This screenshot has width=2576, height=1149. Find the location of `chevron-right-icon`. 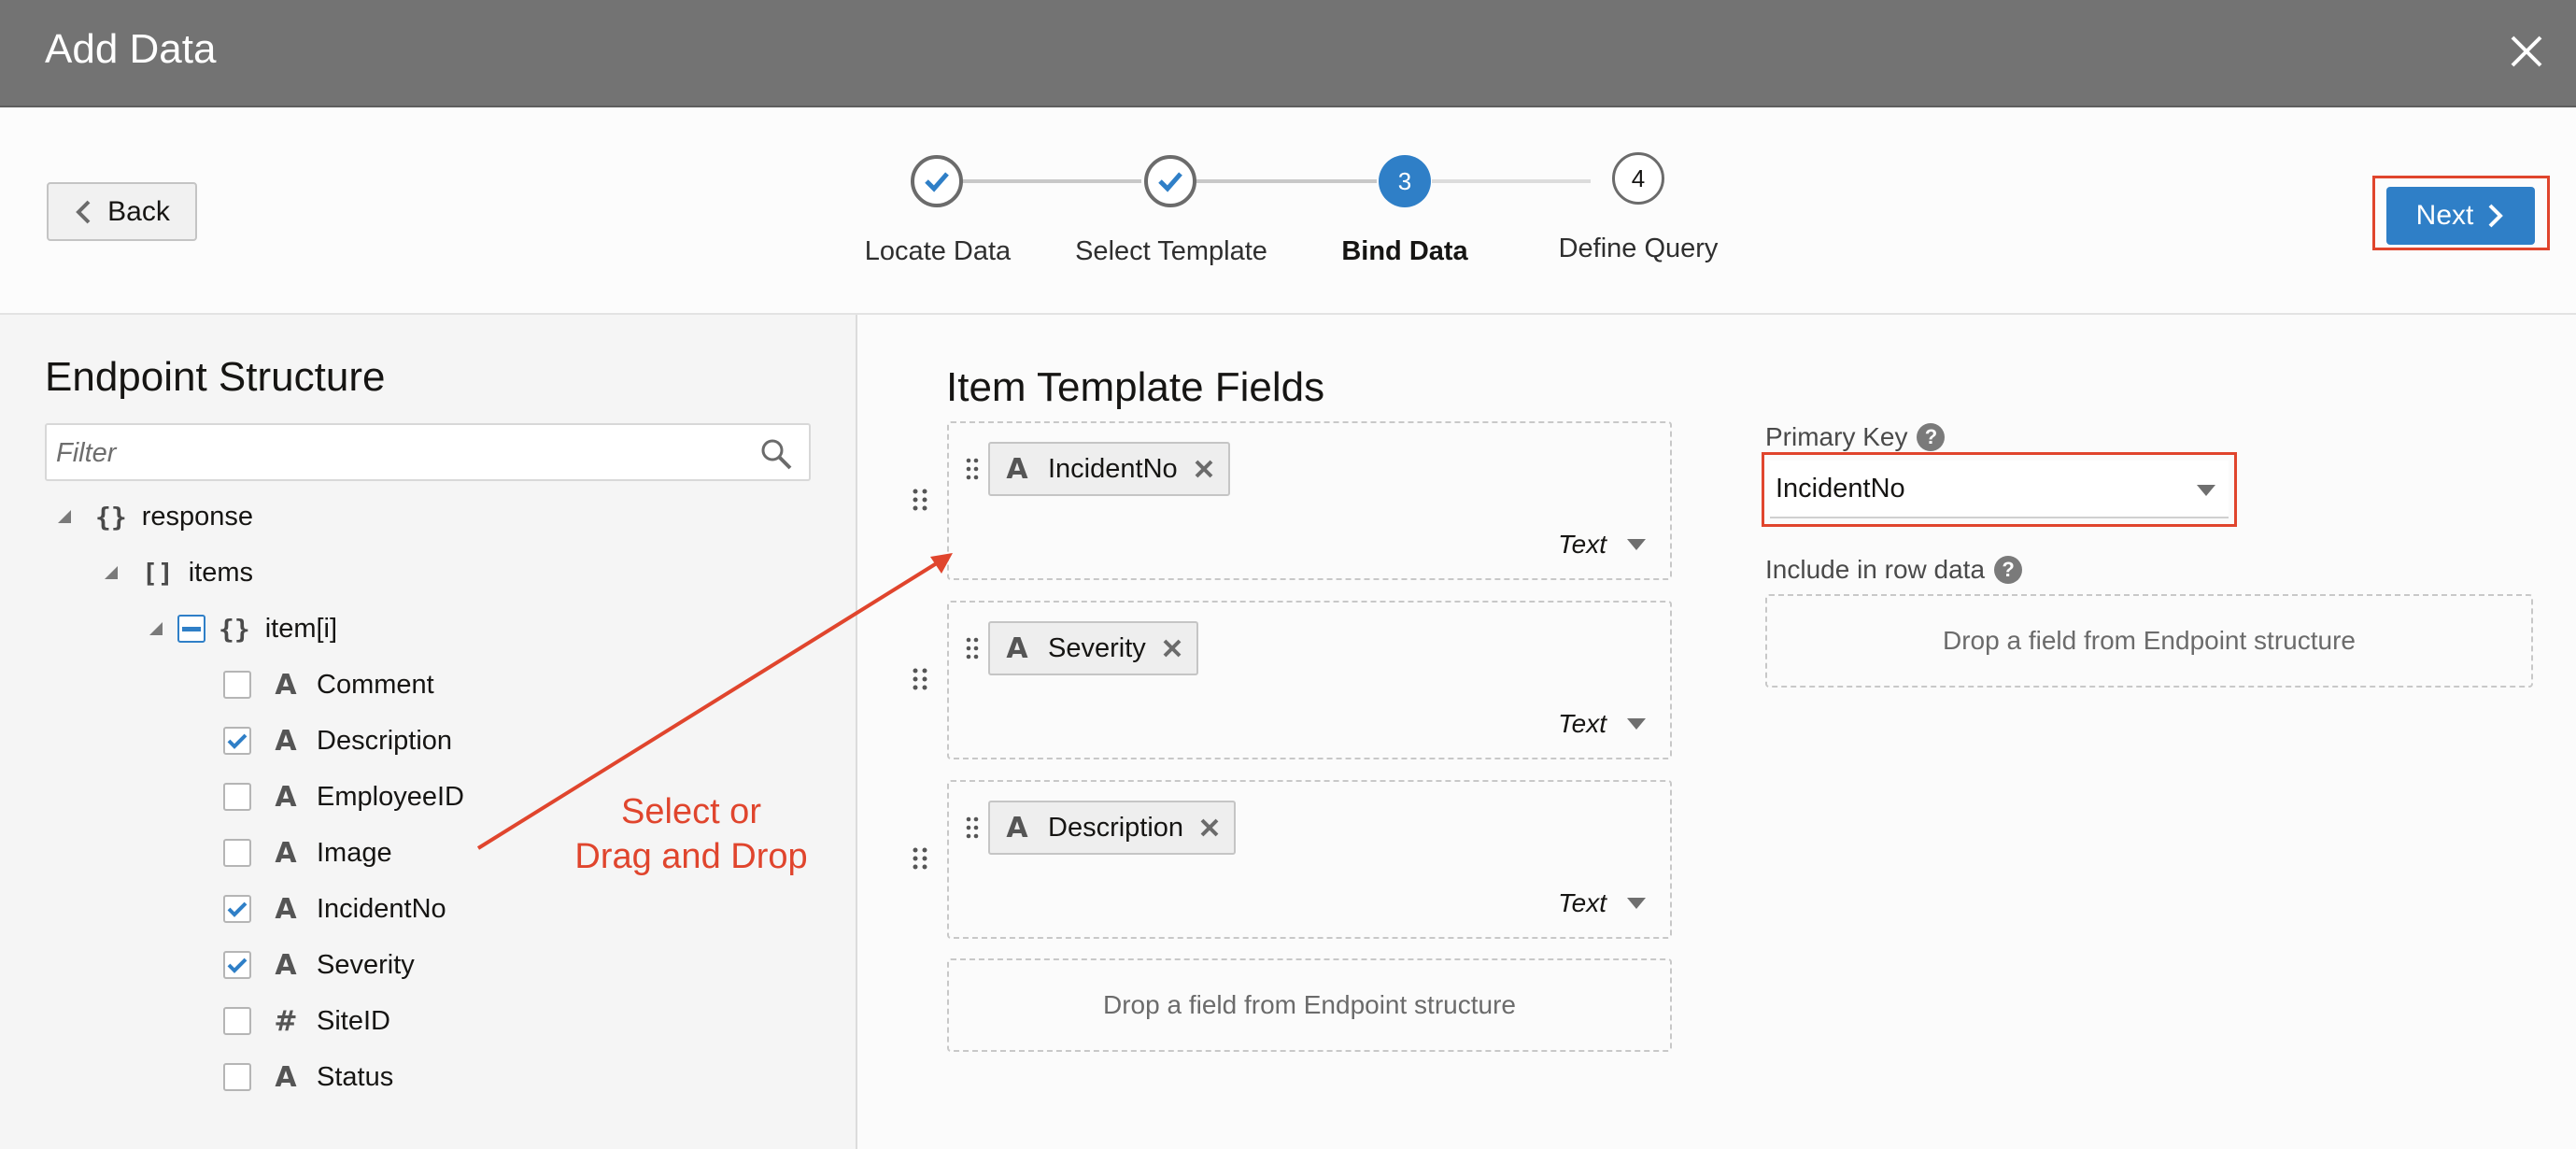

chevron-right-icon is located at coordinates (2496, 216).